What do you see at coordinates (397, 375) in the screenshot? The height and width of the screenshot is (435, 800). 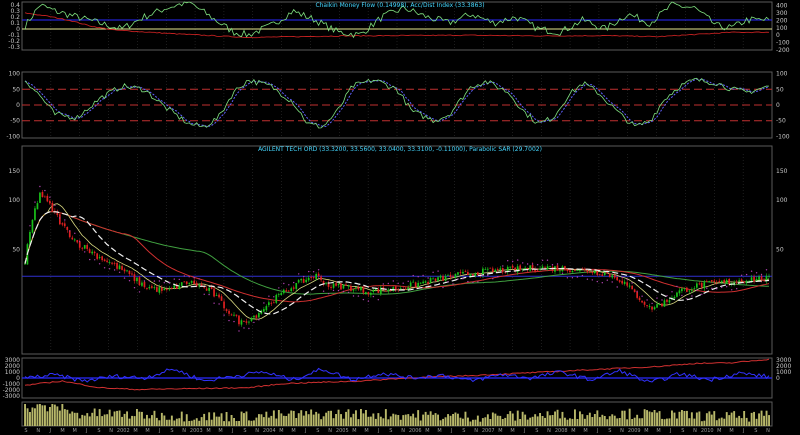 I see `volume-oscillator-series-line` at bounding box center [397, 375].